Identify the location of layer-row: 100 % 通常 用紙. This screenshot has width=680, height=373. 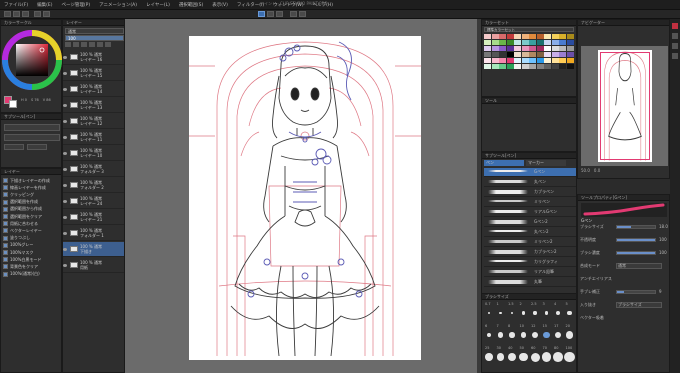
(93, 265).